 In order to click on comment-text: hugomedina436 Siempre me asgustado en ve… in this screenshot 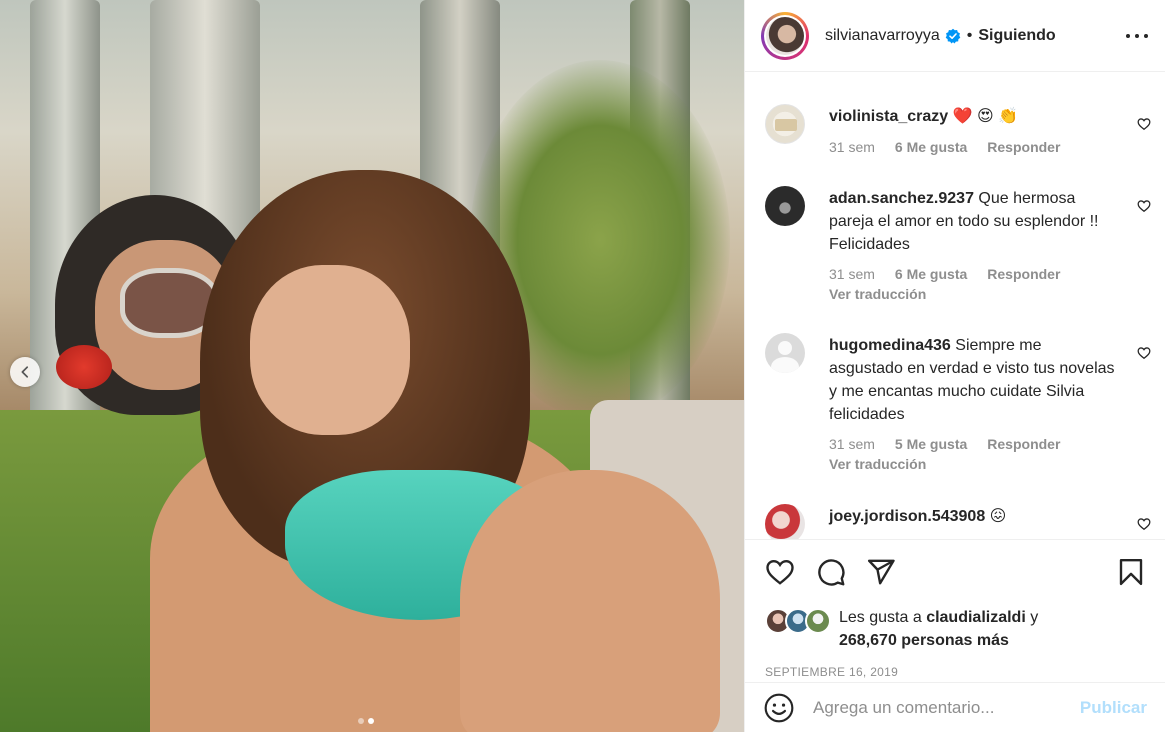, I will do `click(974, 380)`.